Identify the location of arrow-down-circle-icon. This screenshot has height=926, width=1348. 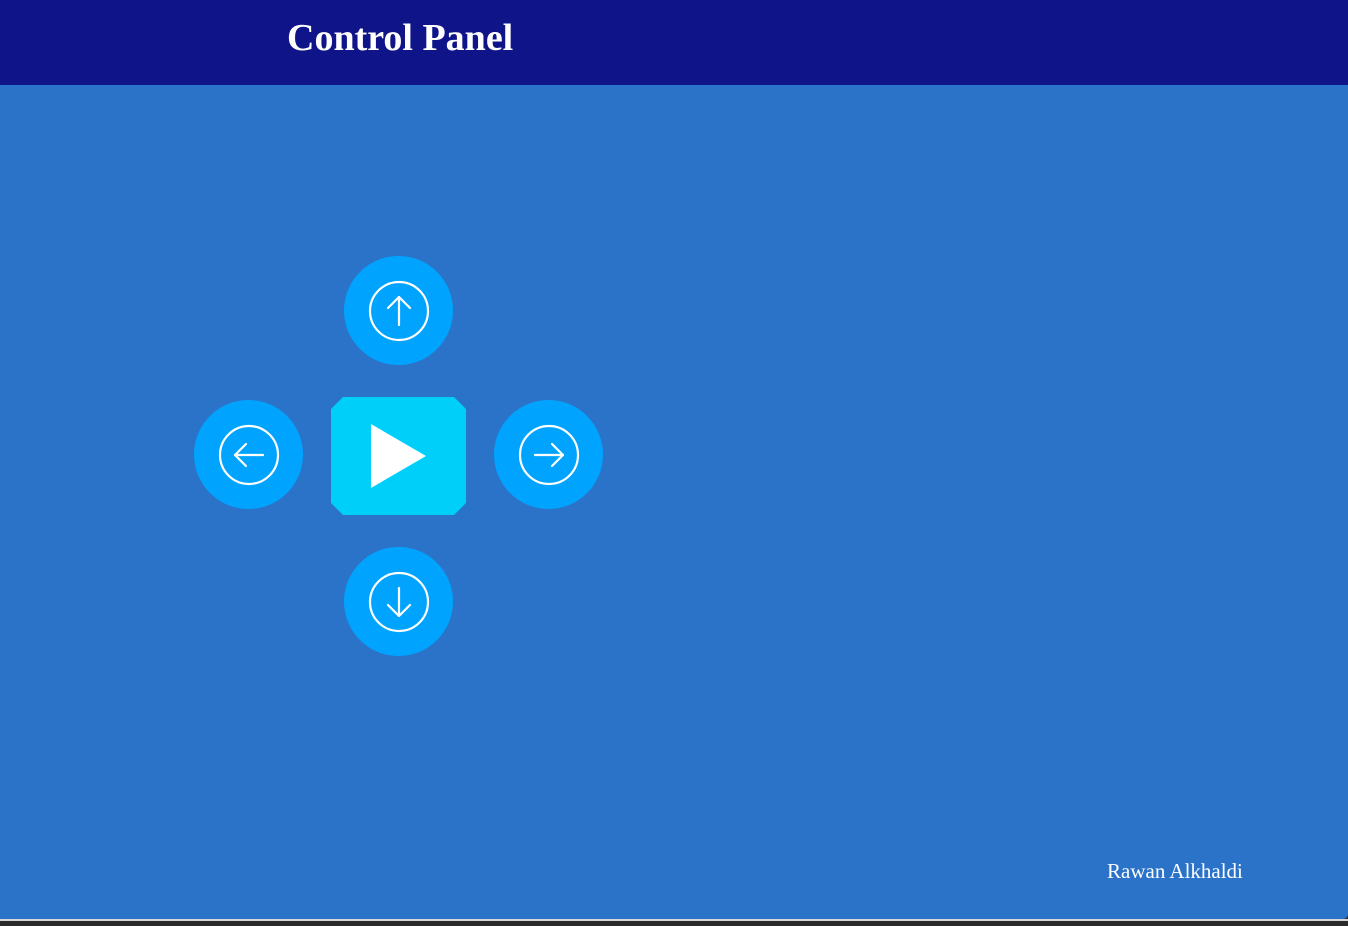
(398, 601).